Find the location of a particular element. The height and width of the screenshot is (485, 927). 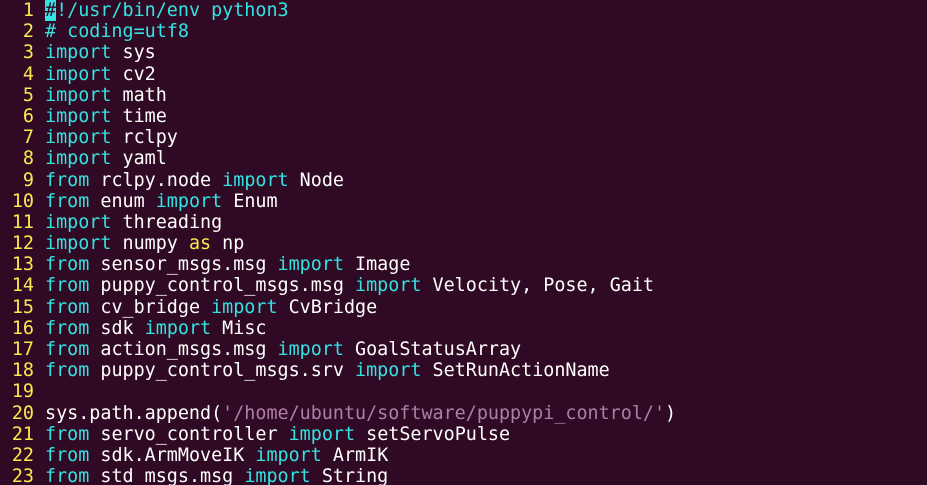

line-number: 21 is located at coordinates (22, 434).